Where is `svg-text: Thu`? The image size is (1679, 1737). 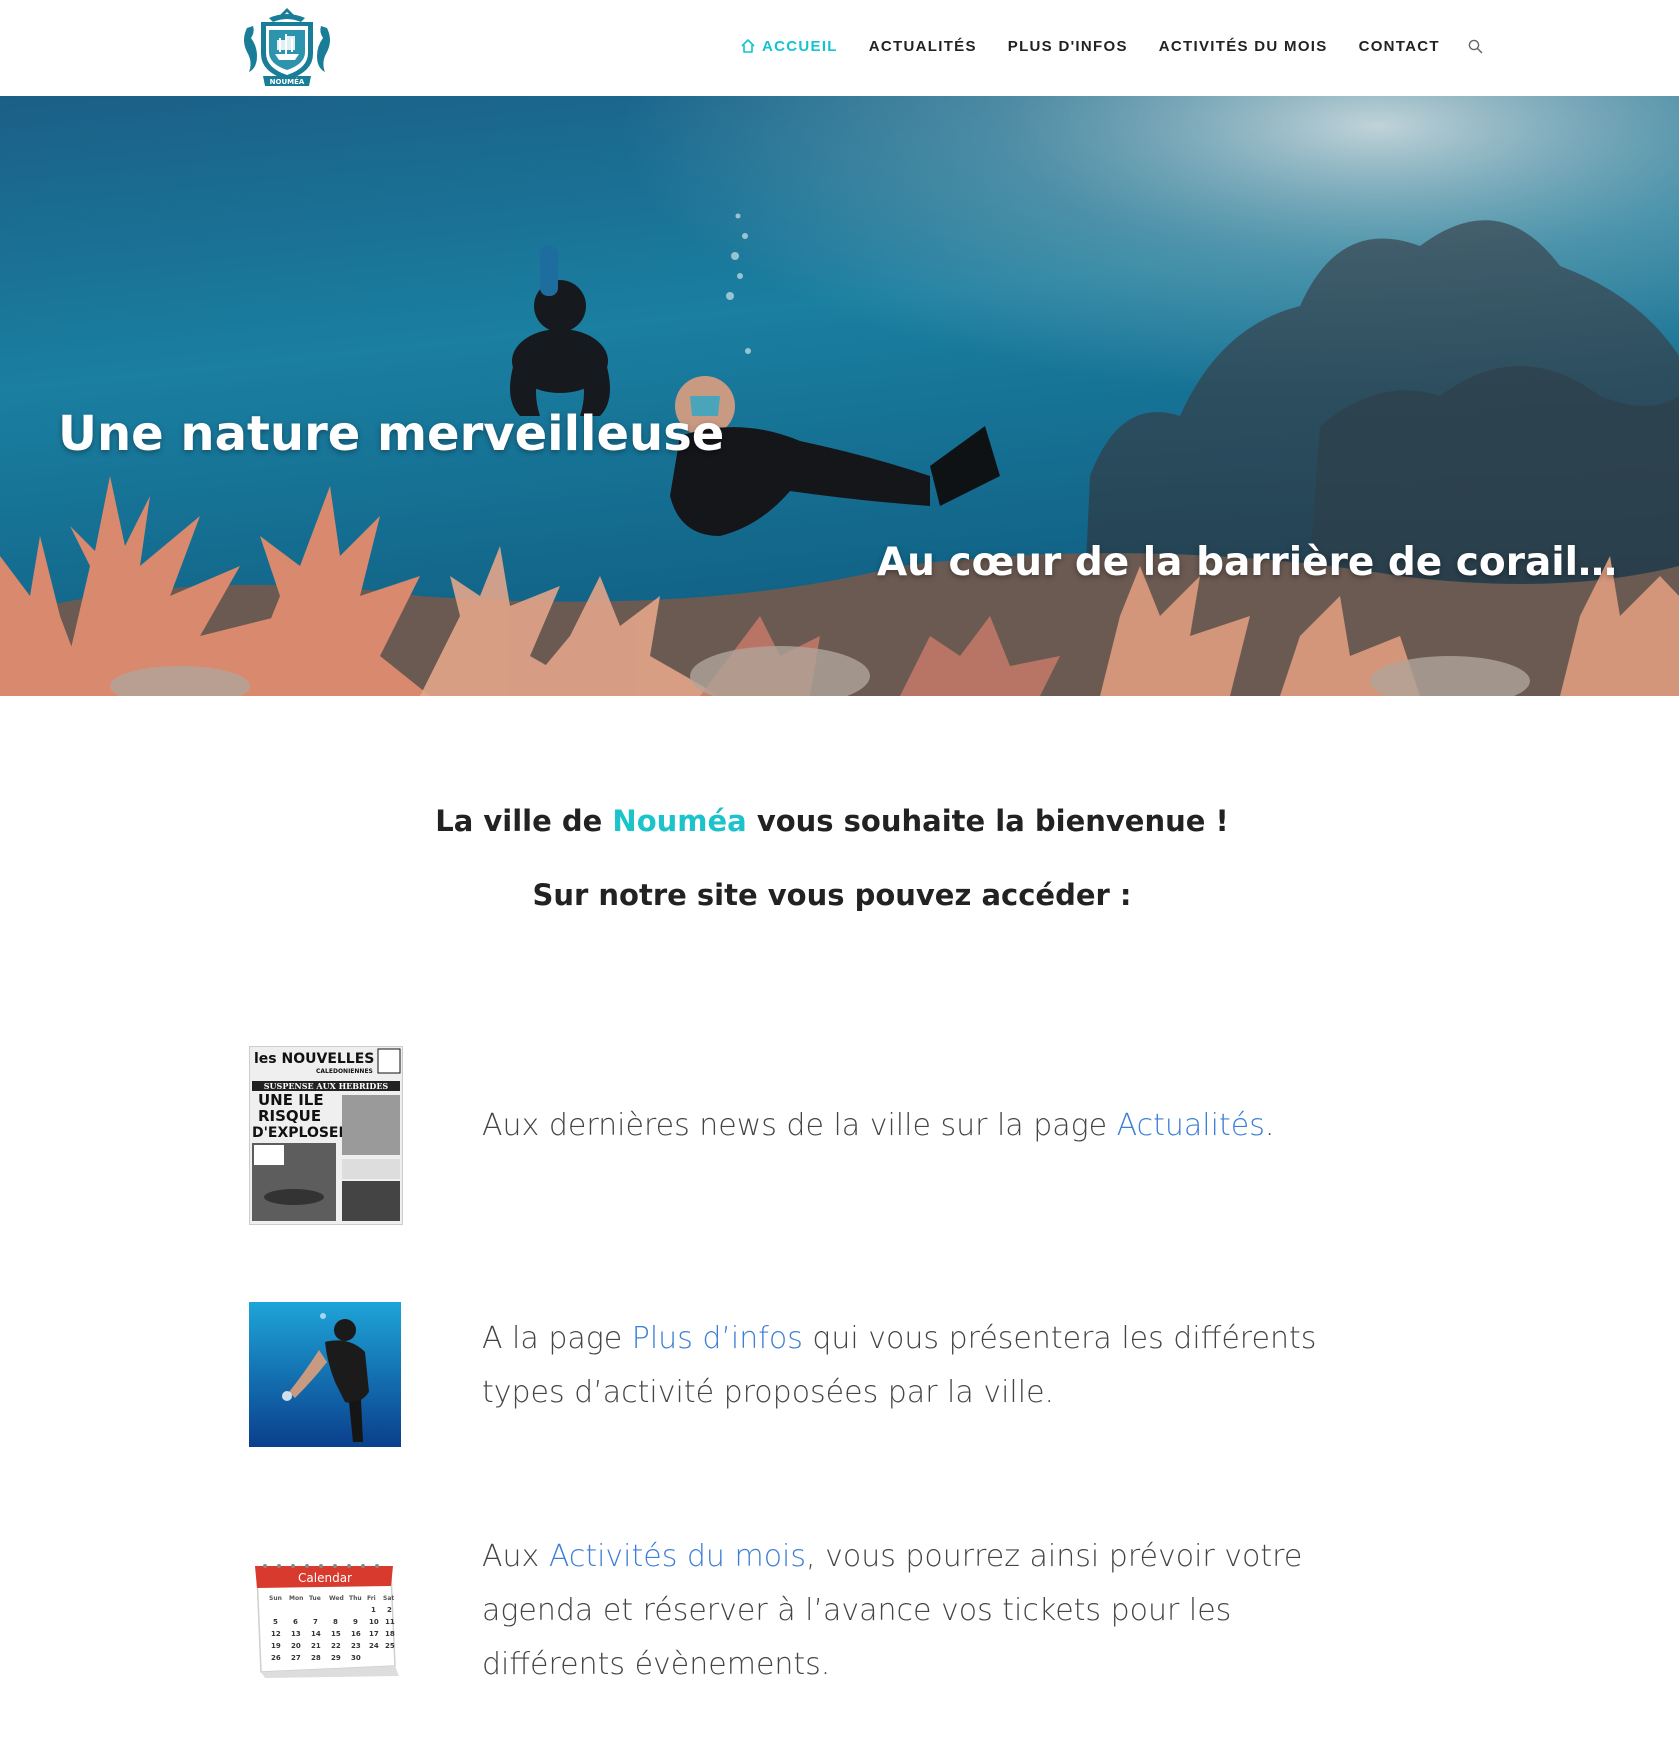 svg-text: Thu is located at coordinates (355, 1598).